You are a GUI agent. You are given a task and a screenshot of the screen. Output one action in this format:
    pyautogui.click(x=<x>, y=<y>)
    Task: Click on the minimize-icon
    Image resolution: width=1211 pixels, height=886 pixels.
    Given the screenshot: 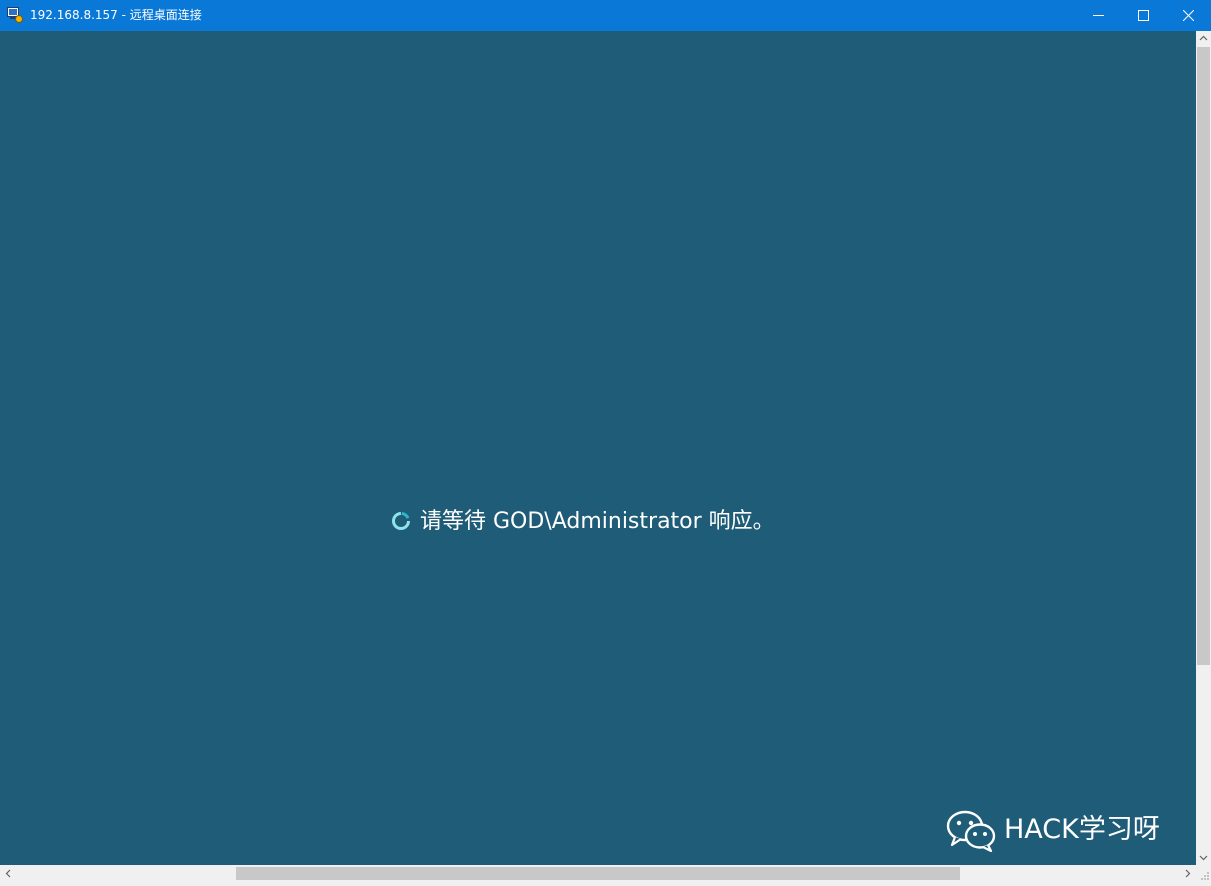 What is the action you would take?
    pyautogui.click(x=1098, y=15)
    